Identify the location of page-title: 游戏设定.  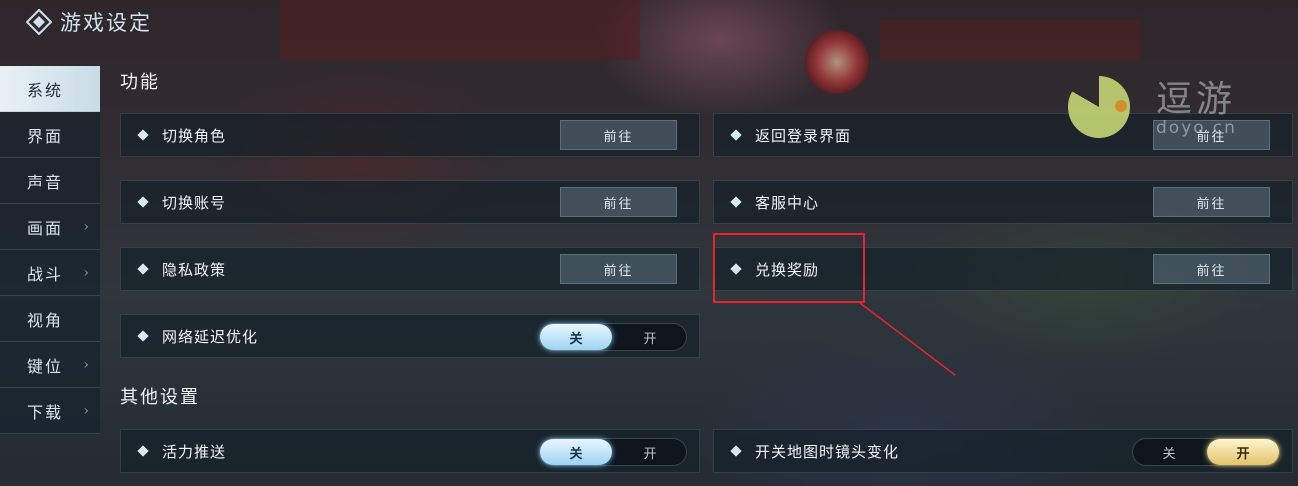
(106, 23).